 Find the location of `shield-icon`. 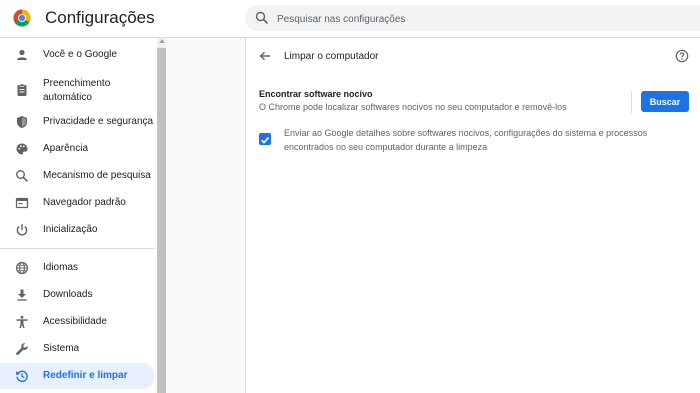

shield-icon is located at coordinates (22, 122).